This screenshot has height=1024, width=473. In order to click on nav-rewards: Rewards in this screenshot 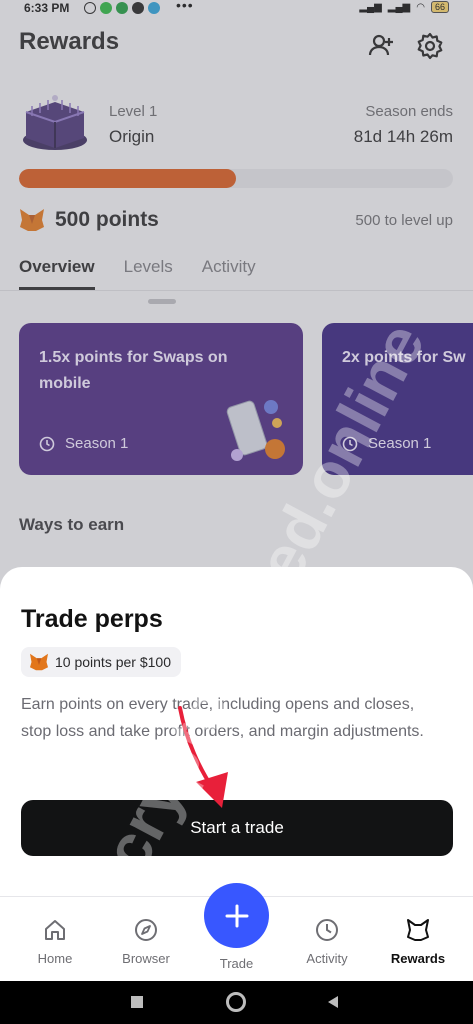, I will do `click(418, 939)`.